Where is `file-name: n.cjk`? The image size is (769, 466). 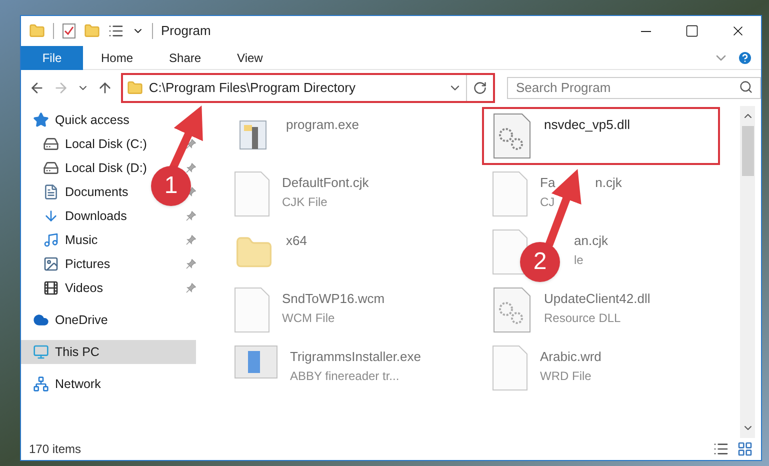
file-name: n.cjk is located at coordinates (608, 182).